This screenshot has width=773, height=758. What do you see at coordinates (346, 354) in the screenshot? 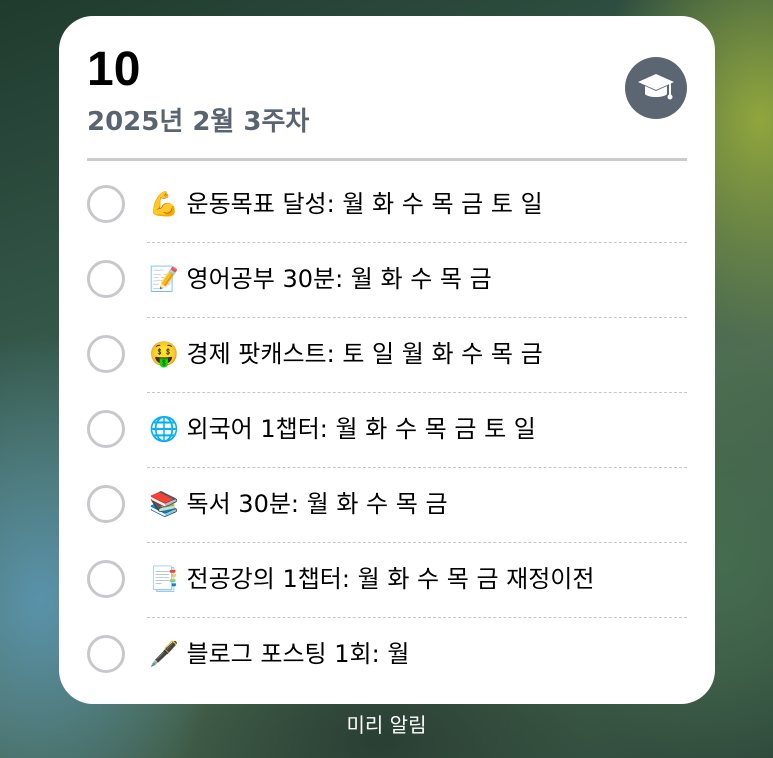
I see `reminder-label: 🤑 경제 팟캐스트: 토 일 월 화 수 목 금` at bounding box center [346, 354].